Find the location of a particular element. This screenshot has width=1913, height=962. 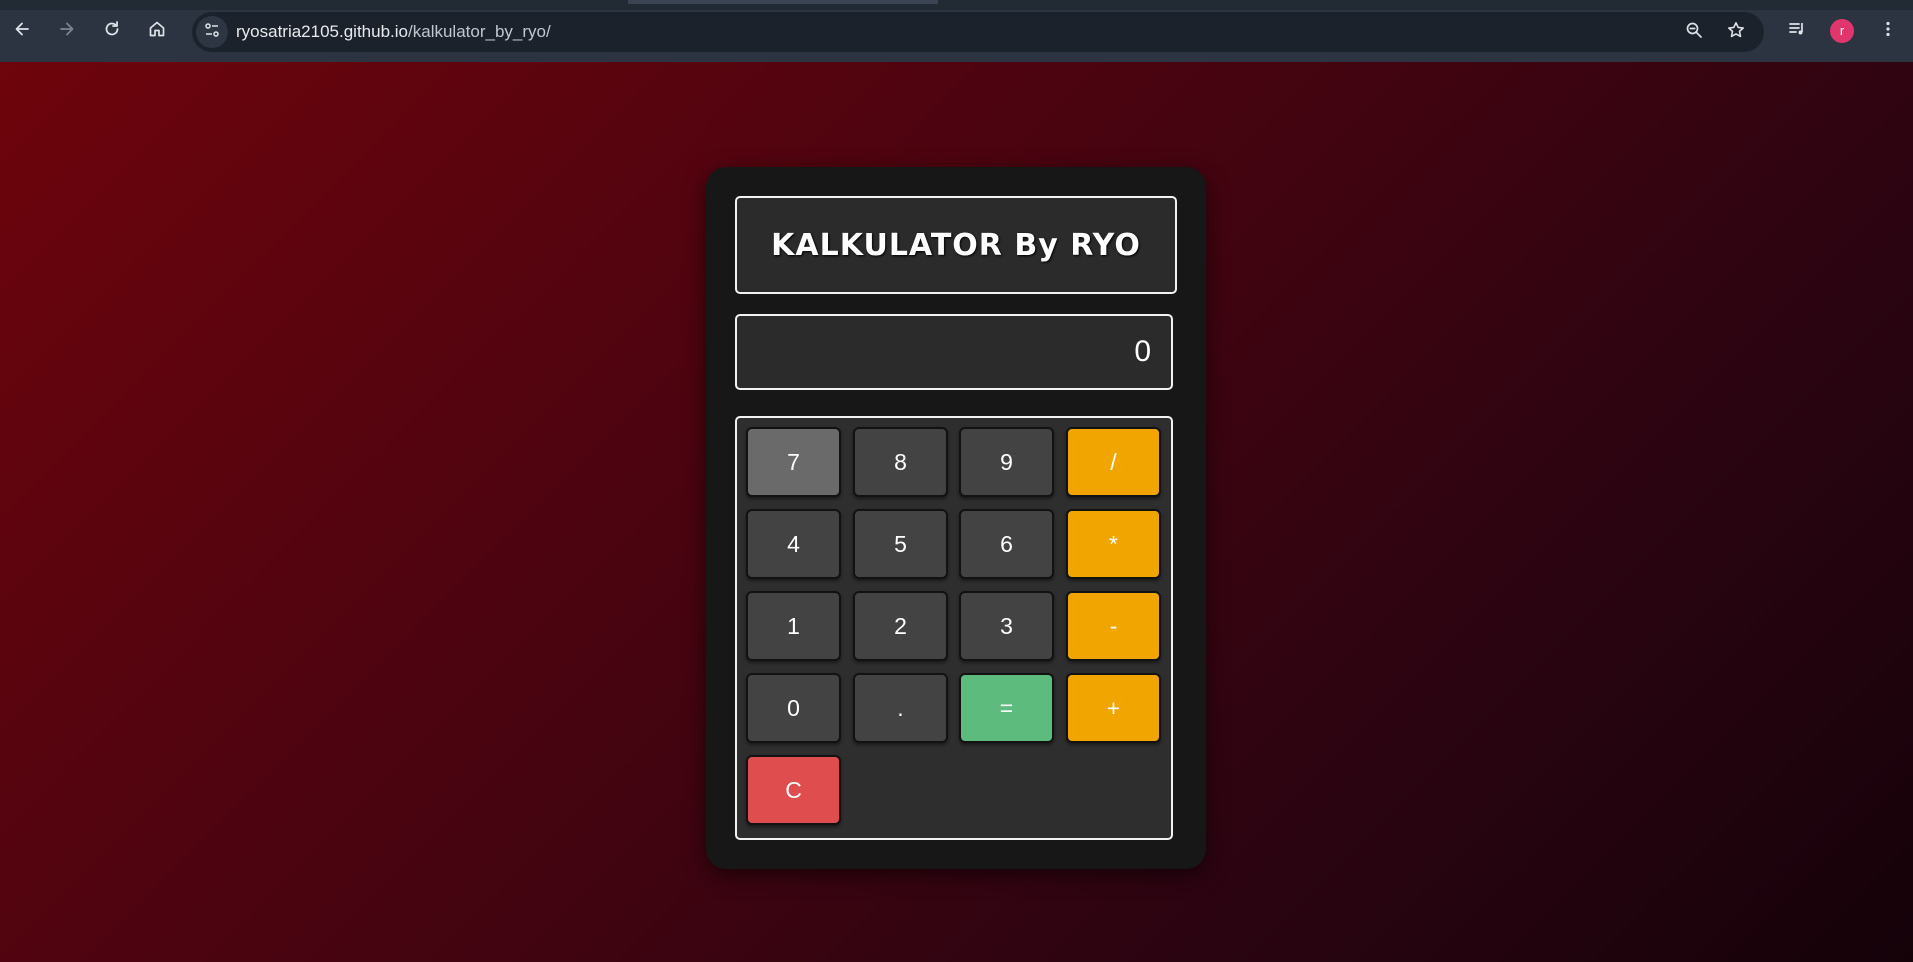

media-control-icon is located at coordinates (1797, 31).